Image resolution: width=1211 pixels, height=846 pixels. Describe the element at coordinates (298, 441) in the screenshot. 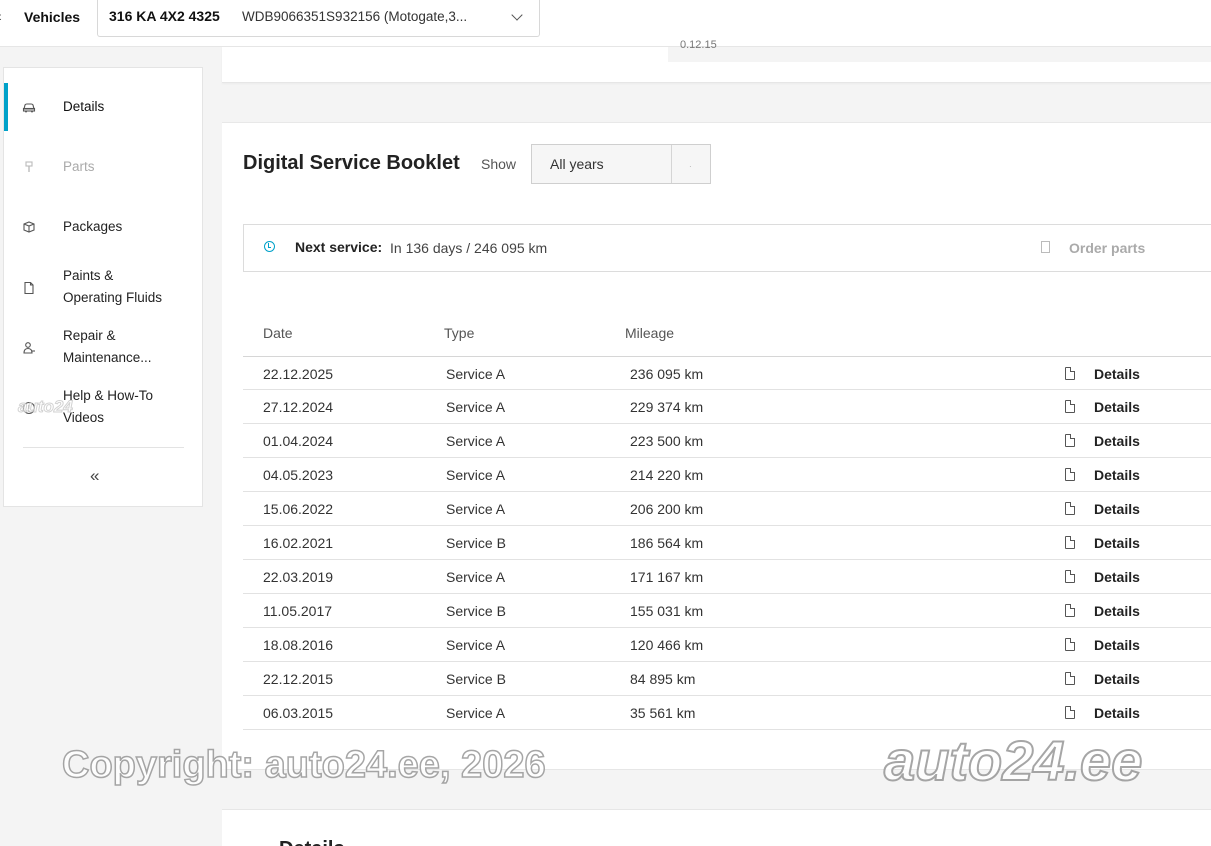

I see `row-date: 01.04.2024` at that location.